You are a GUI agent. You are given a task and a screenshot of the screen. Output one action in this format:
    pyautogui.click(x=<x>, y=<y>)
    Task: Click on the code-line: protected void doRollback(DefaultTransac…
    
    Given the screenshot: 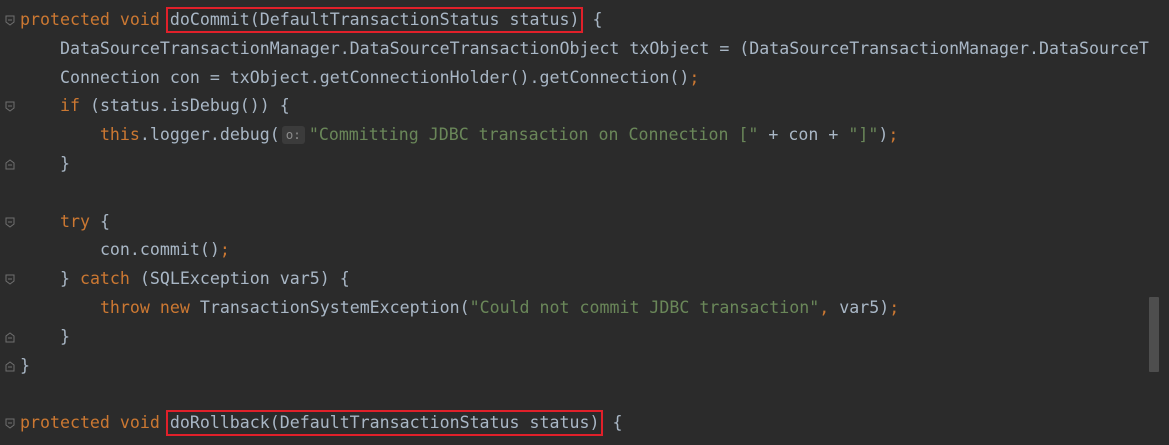 What is the action you would take?
    pyautogui.click(x=575, y=423)
    